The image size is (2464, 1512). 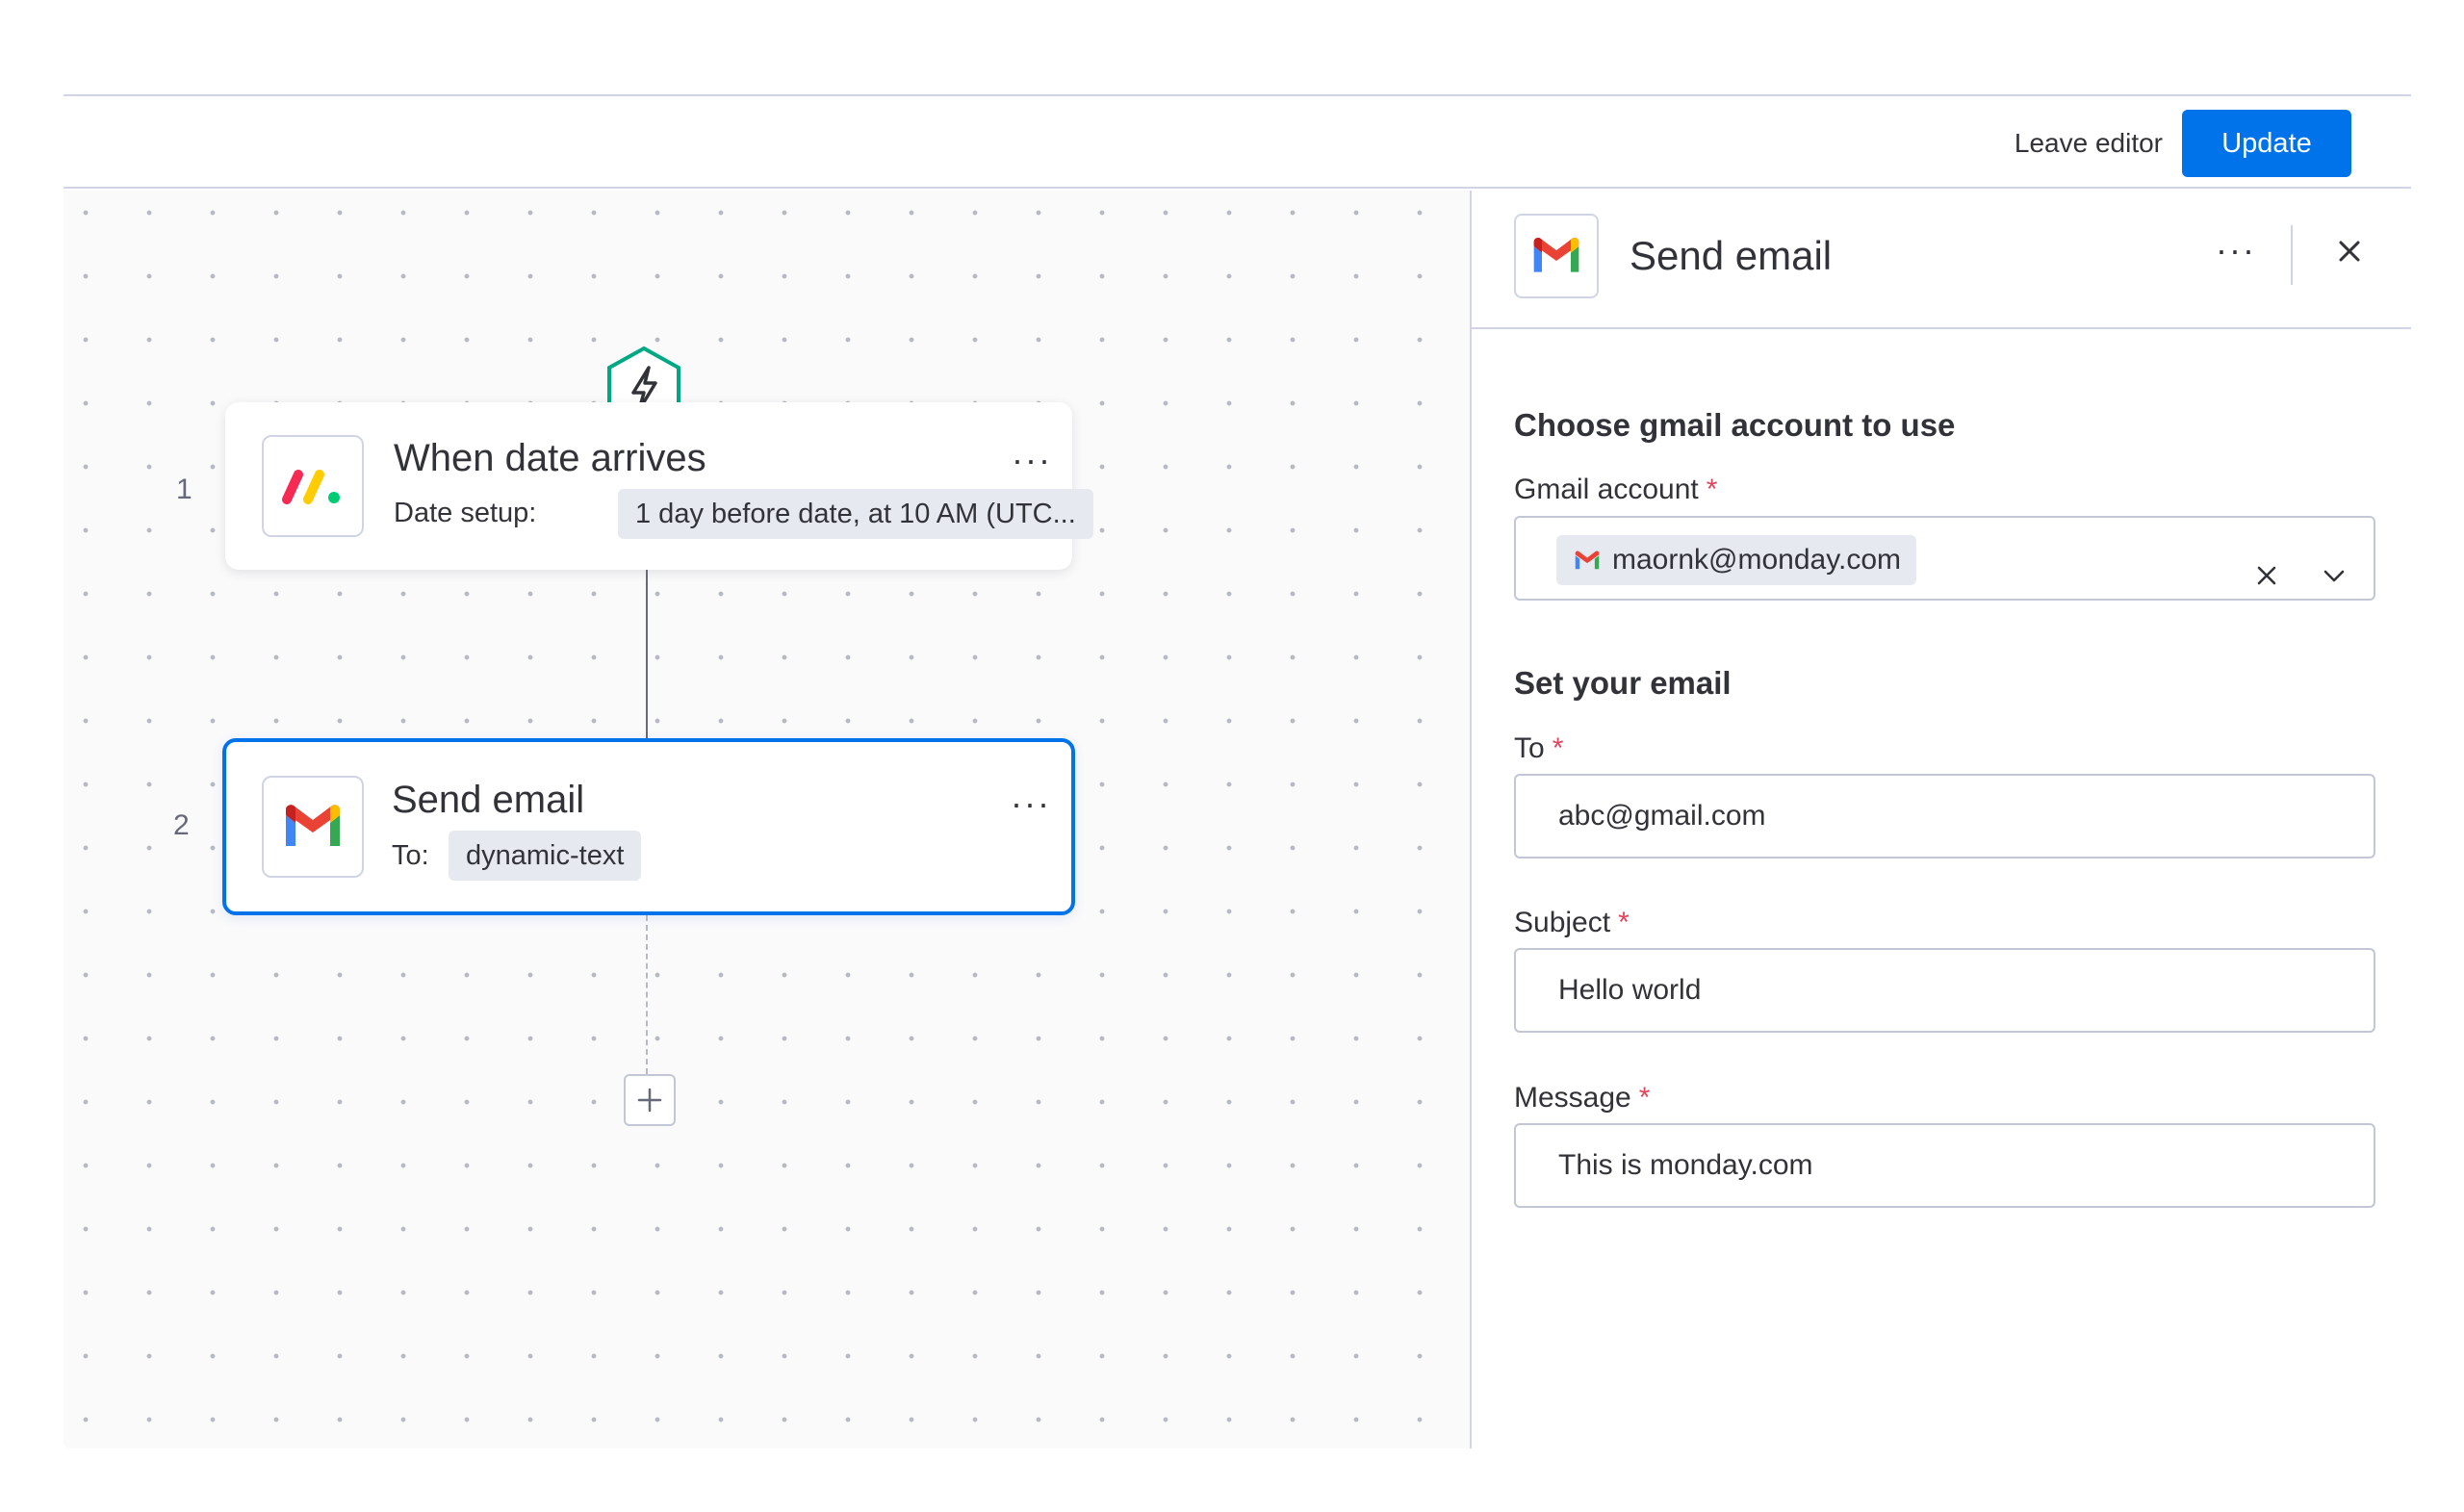 What do you see at coordinates (545, 856) in the screenshot?
I see `to-dynamic-chip: dynamic-text` at bounding box center [545, 856].